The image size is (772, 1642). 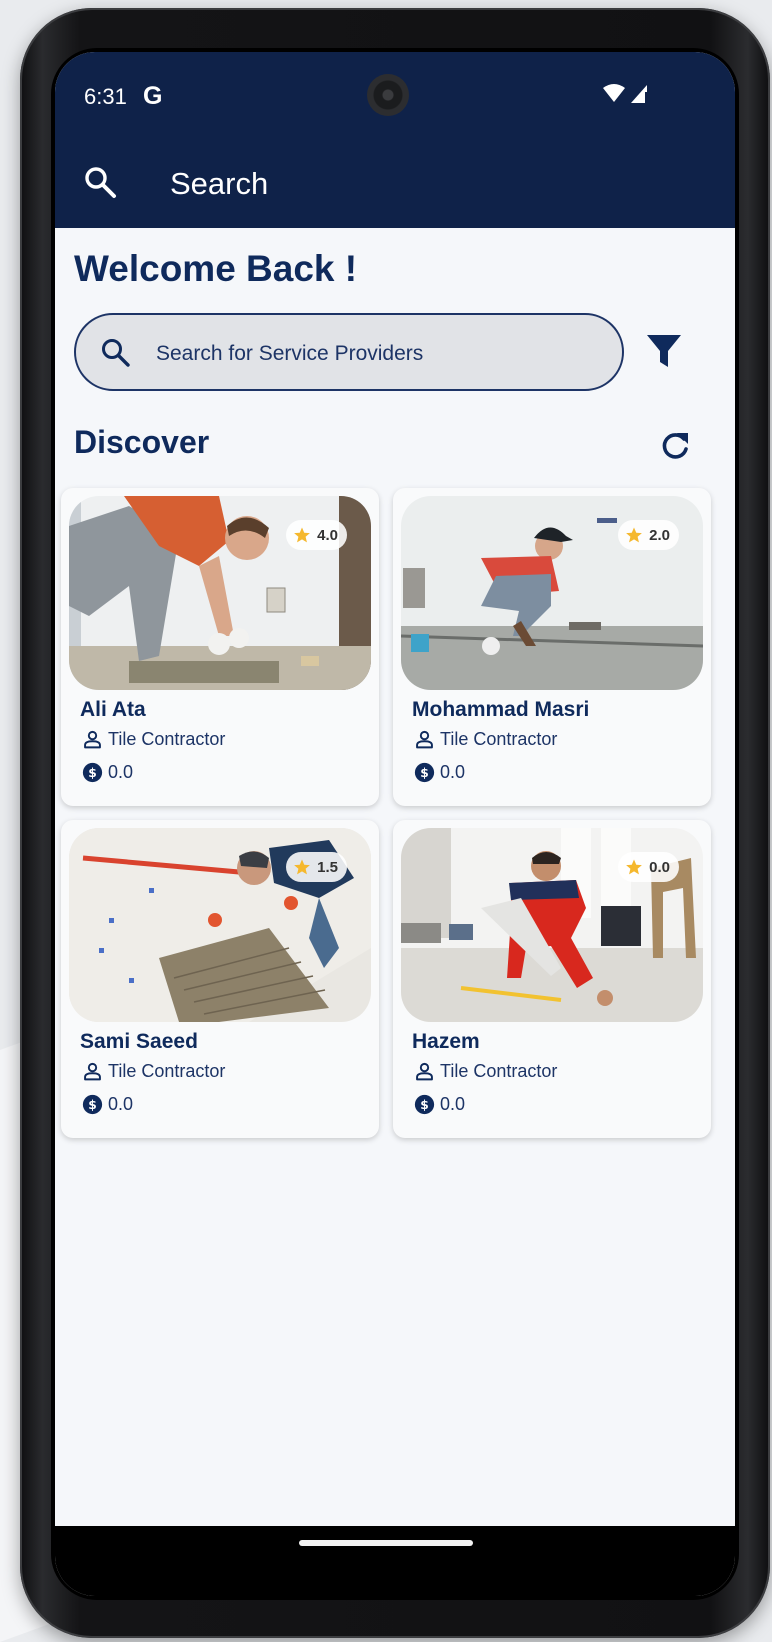 What do you see at coordinates (316, 535) in the screenshot?
I see `rating-badge: 4.0` at bounding box center [316, 535].